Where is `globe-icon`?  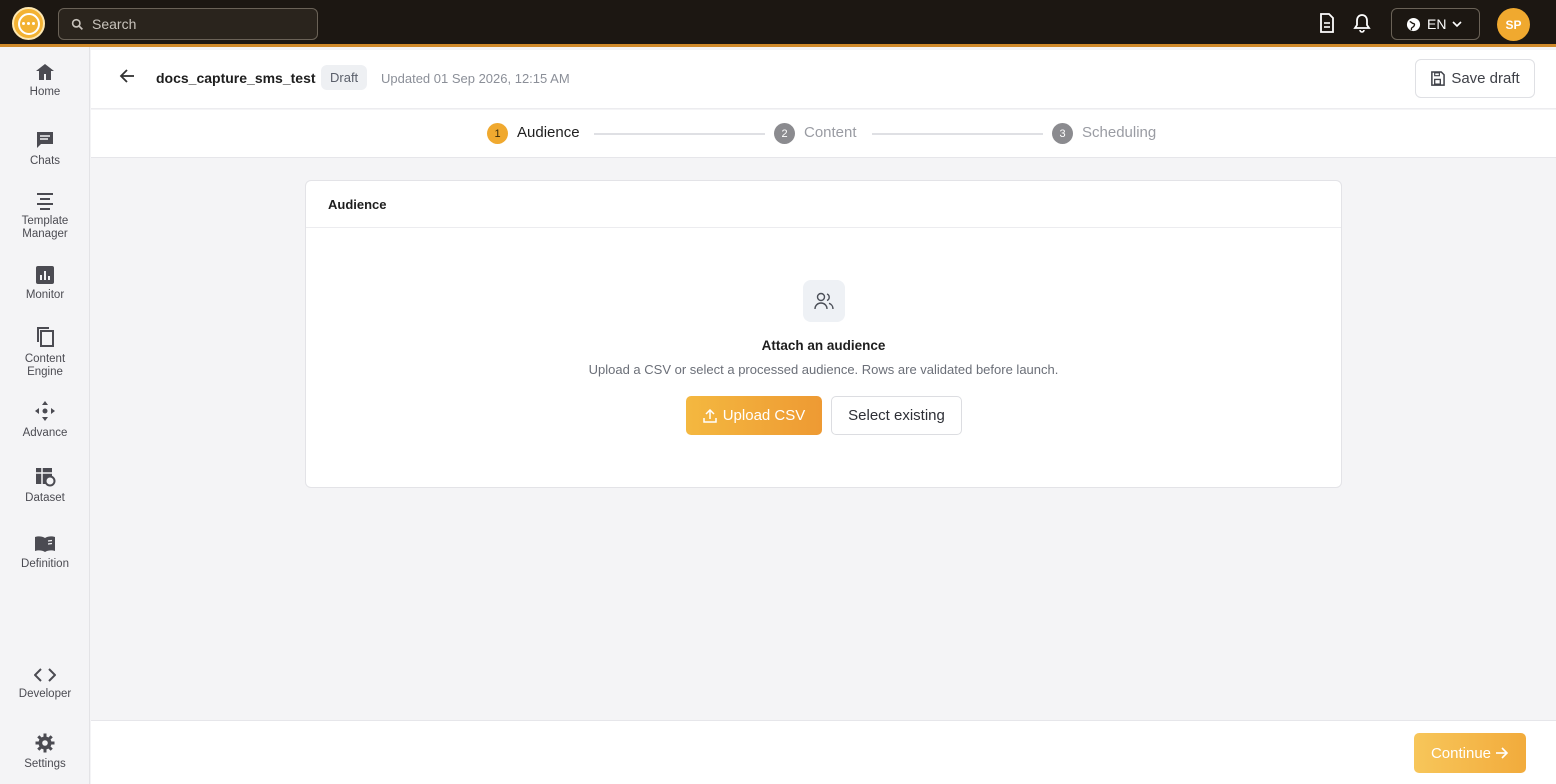
globe-icon is located at coordinates (1413, 24).